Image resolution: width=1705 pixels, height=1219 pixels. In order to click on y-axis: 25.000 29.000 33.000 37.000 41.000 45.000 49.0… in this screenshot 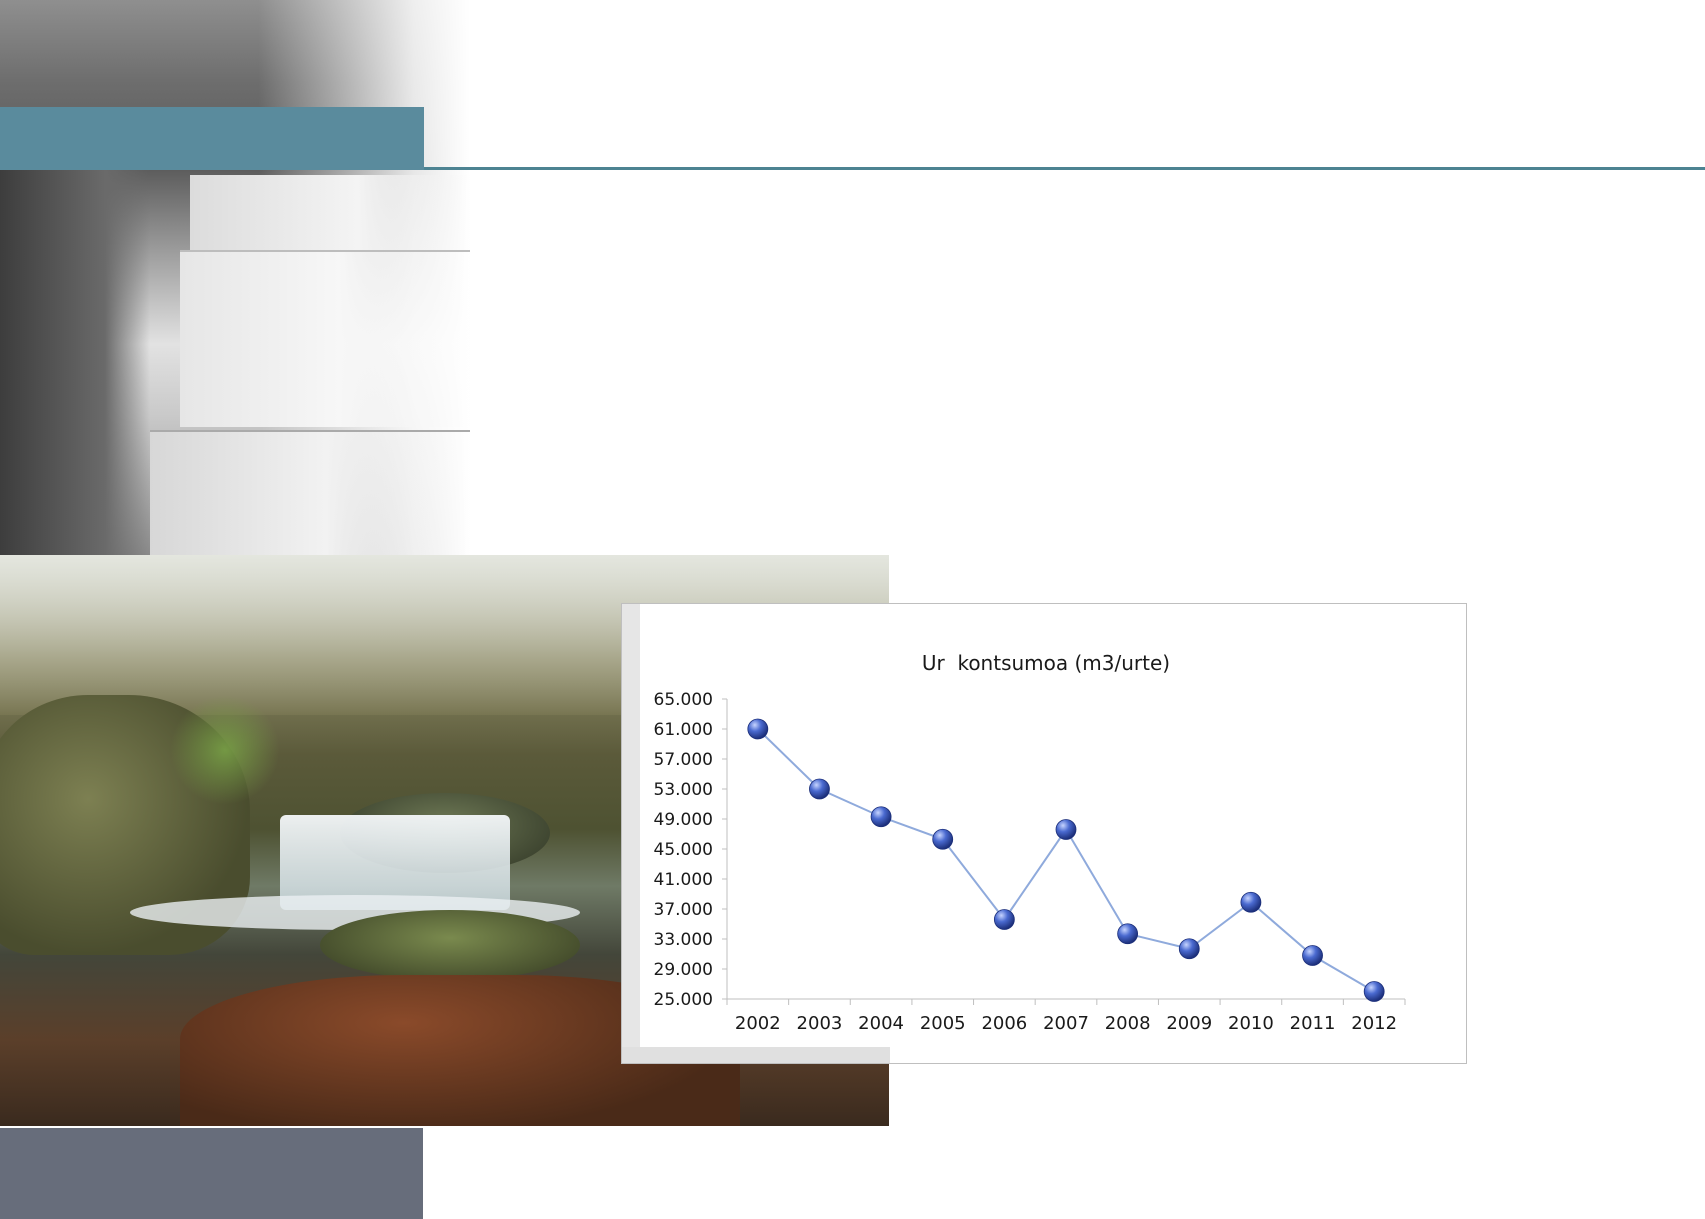, I will do `click(691, 850)`.